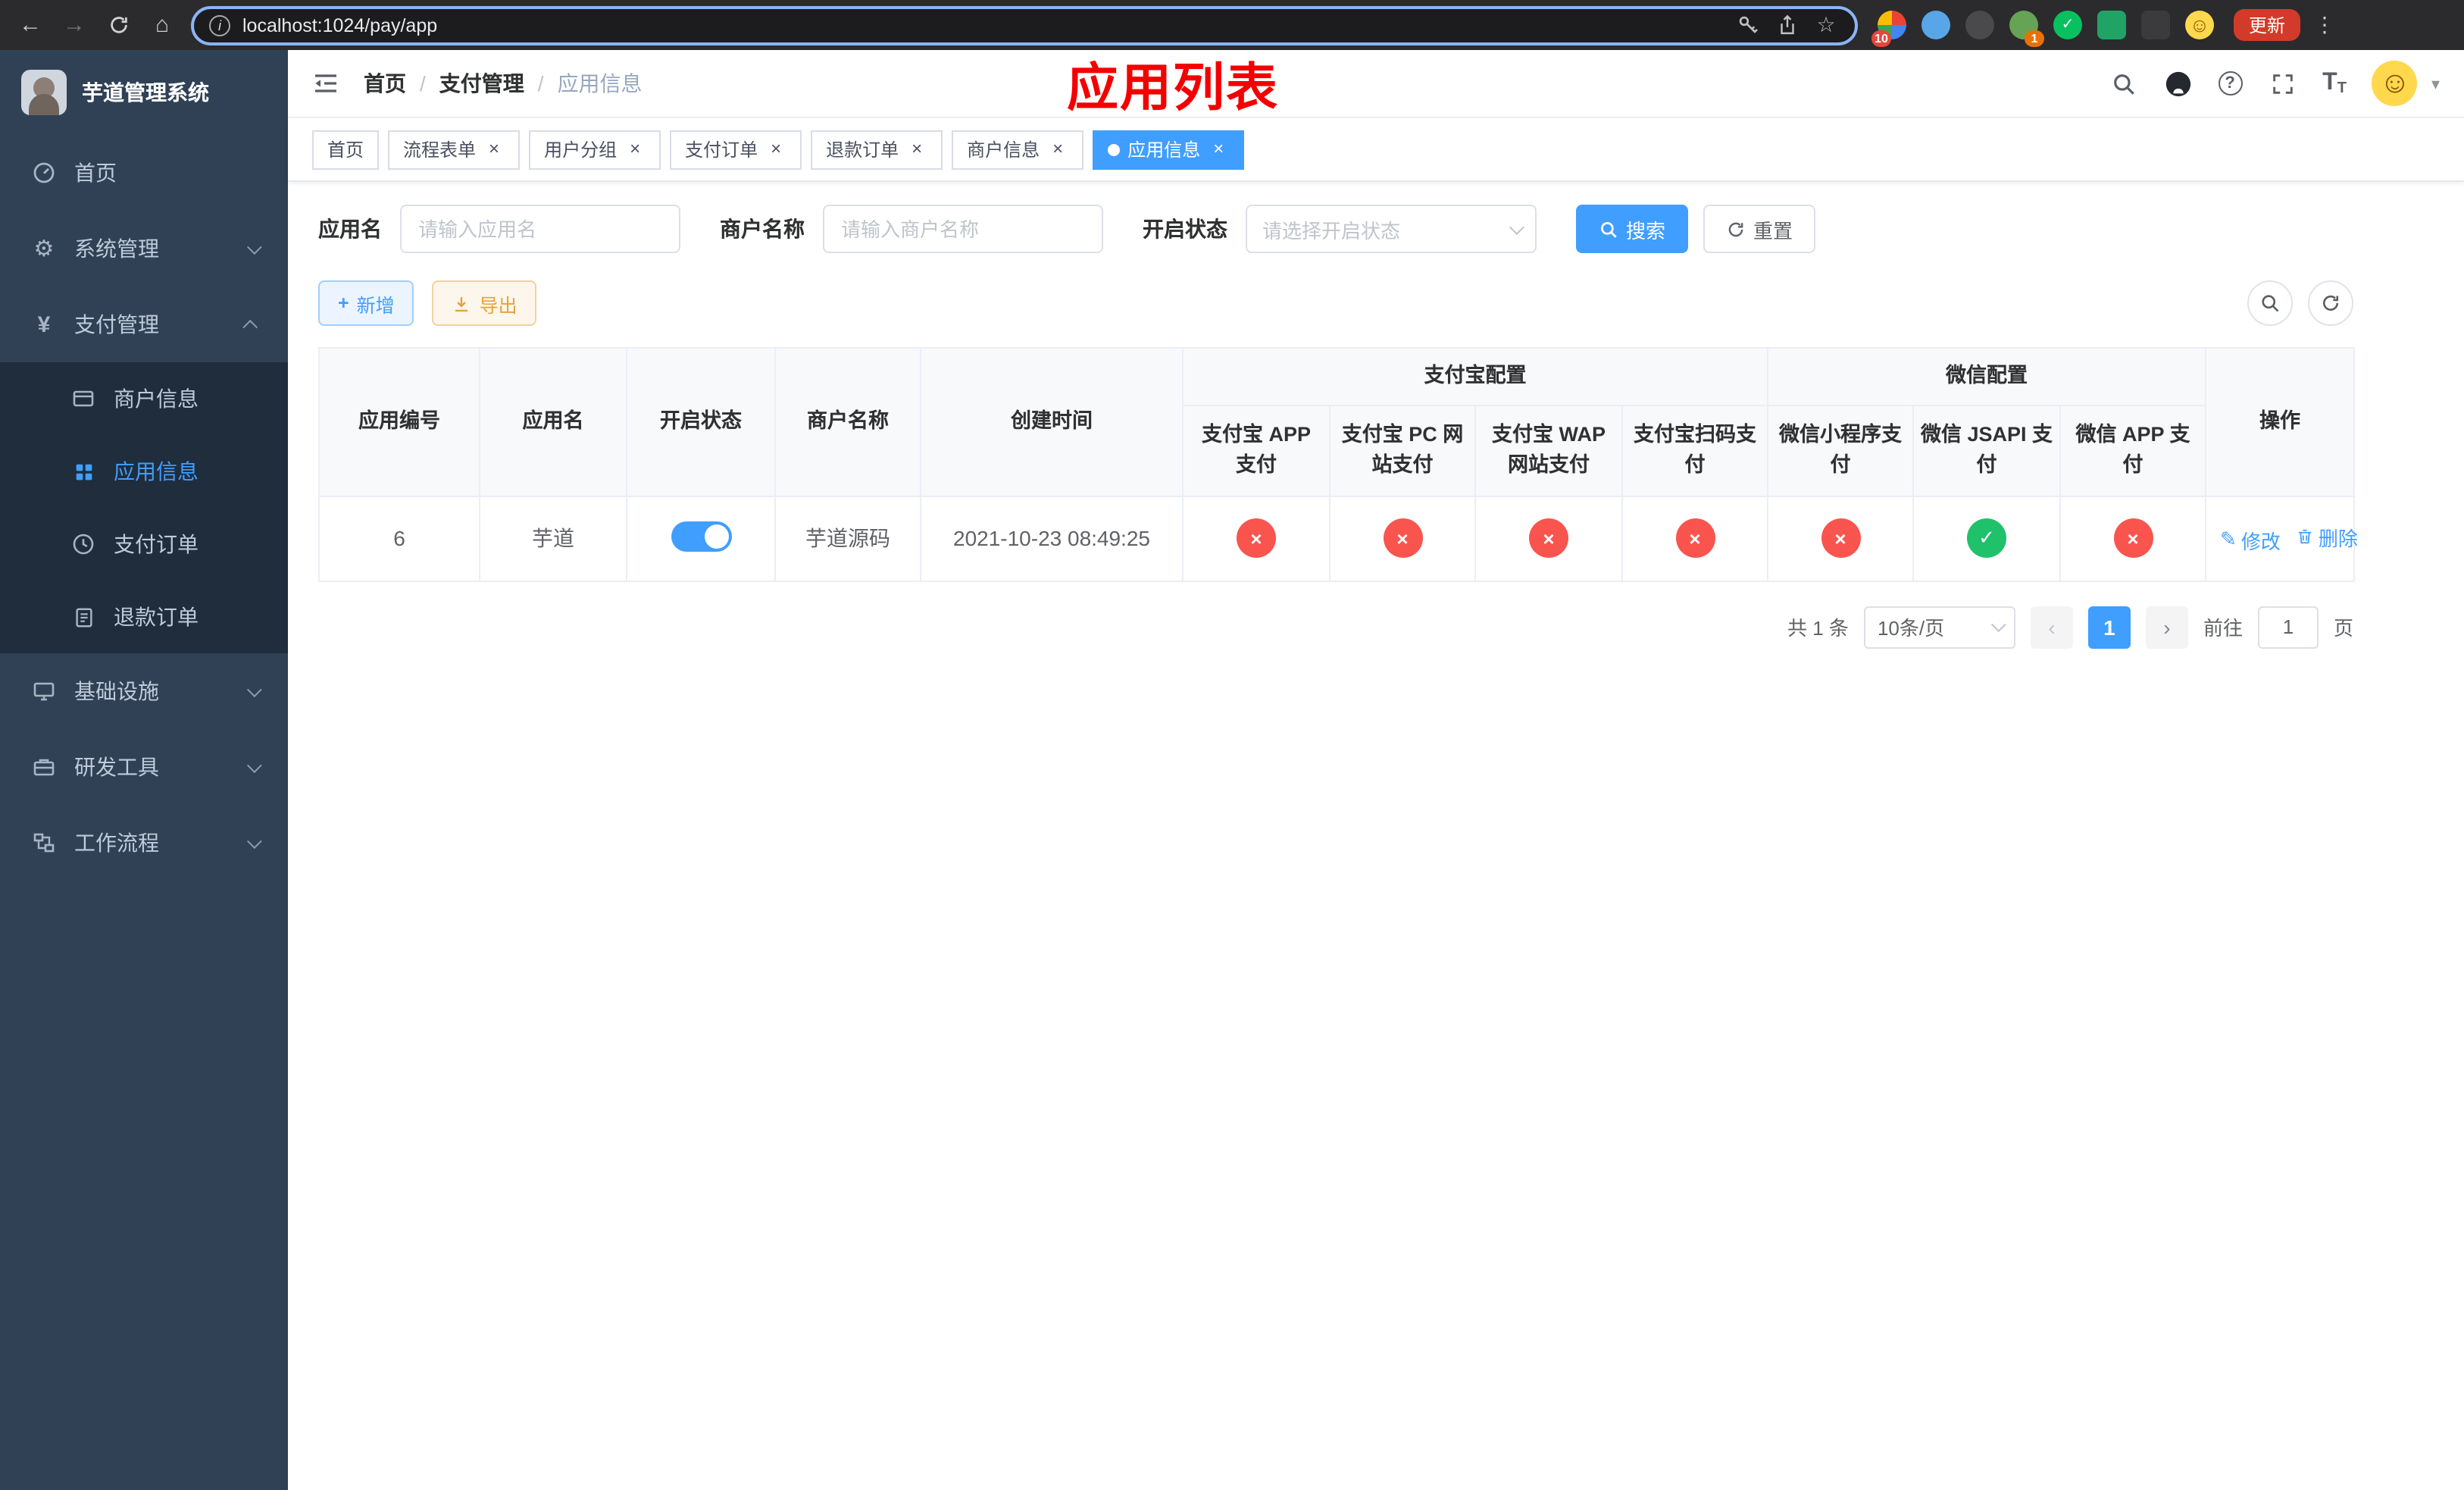  What do you see at coordinates (2051, 627) in the screenshot?
I see `prev-page-button: ‹` at bounding box center [2051, 627].